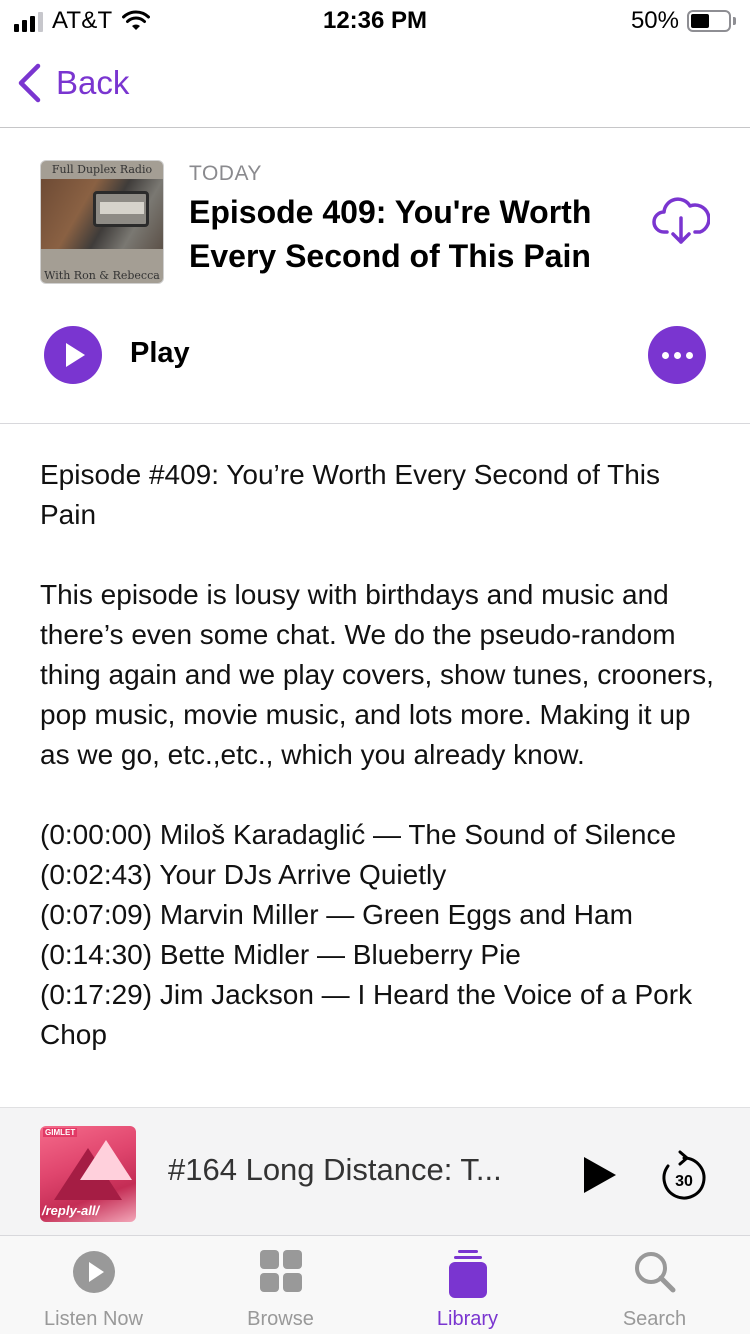 This screenshot has height=1334, width=750. Describe the element at coordinates (467, 1274) in the screenshot. I see `library-stack-icon` at that location.